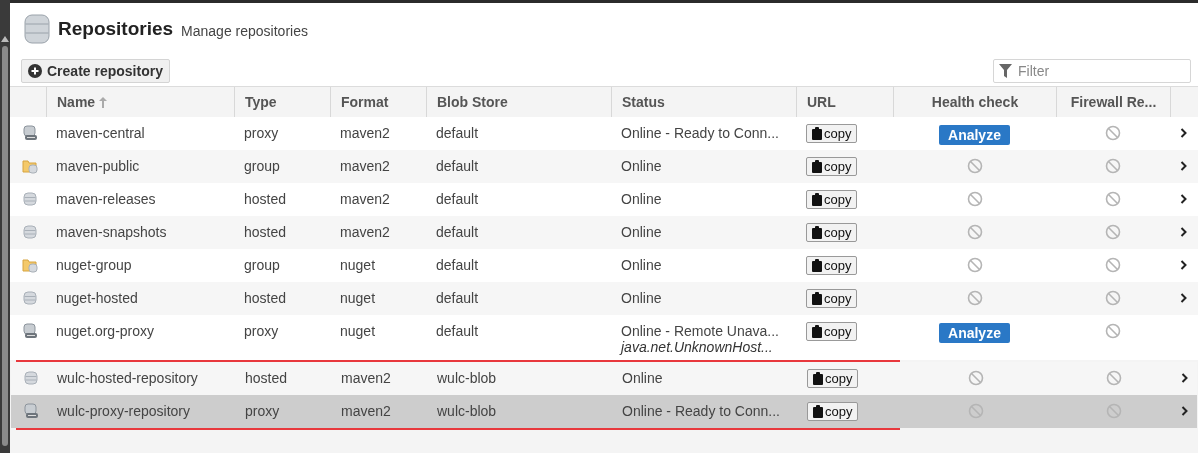  Describe the element at coordinates (106, 199) in the screenshot. I see `repository-name: maven-releases` at that location.